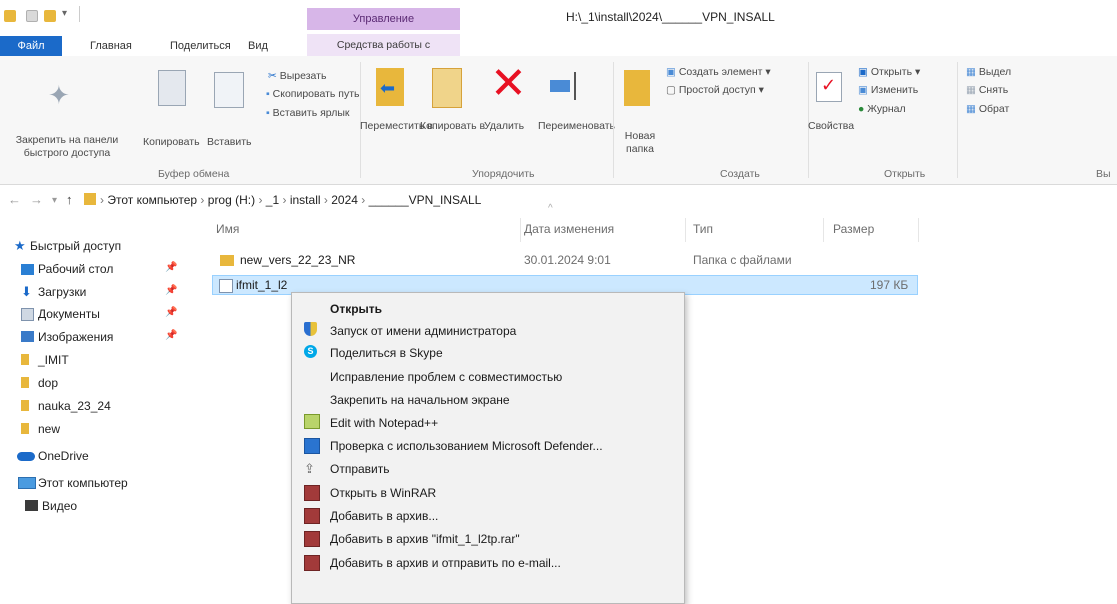 This screenshot has height=604, width=1117. Describe the element at coordinates (83, 483) in the screenshot. I see `nav-this-pc: Этот компьютер` at that location.